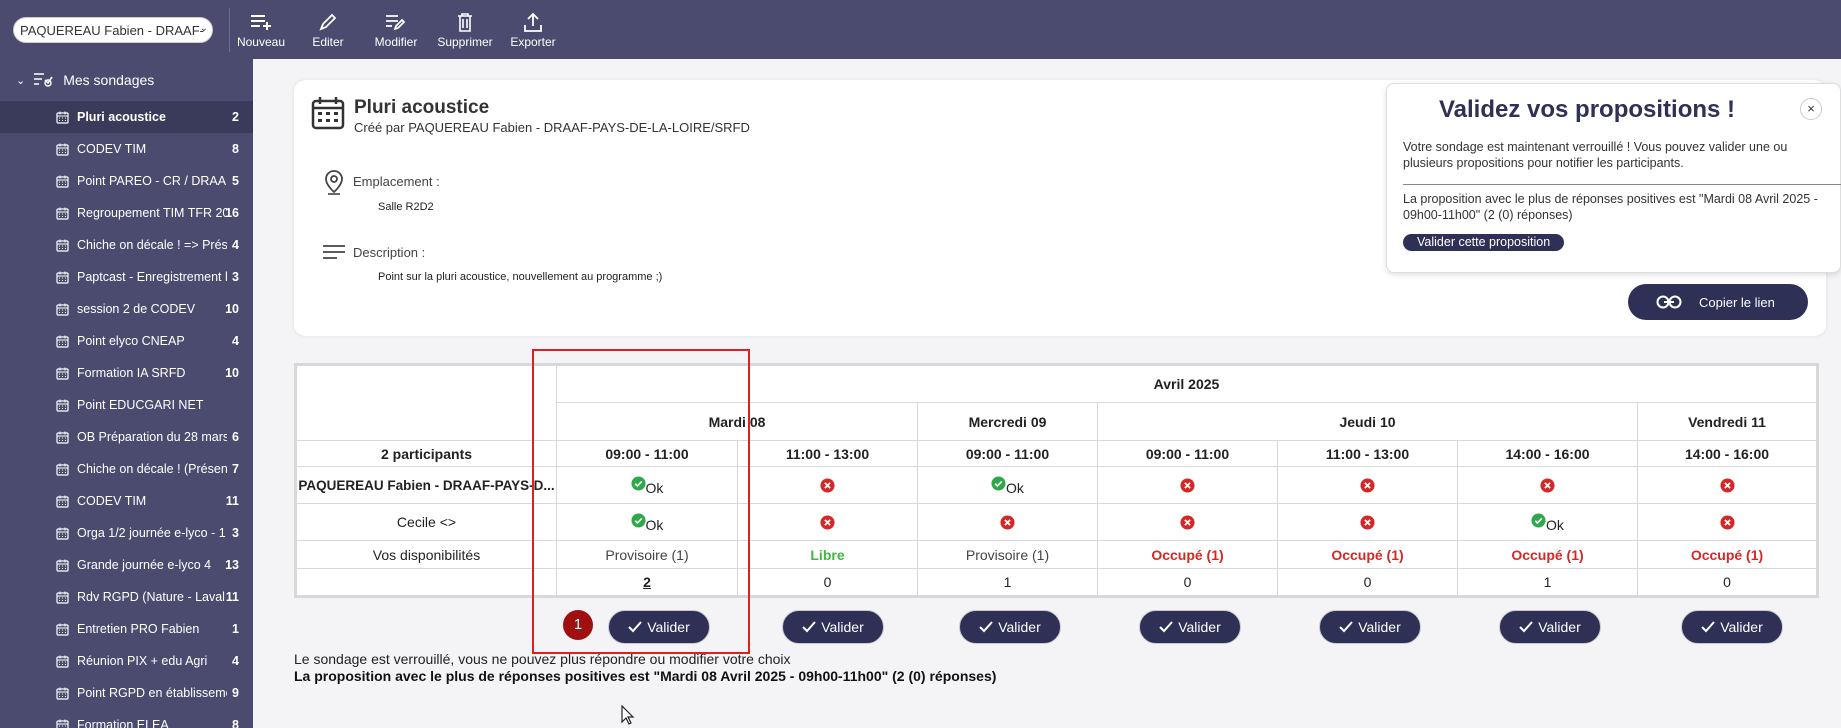 The width and height of the screenshot is (1841, 728). I want to click on sidebar-item-count: 7, so click(235, 469).